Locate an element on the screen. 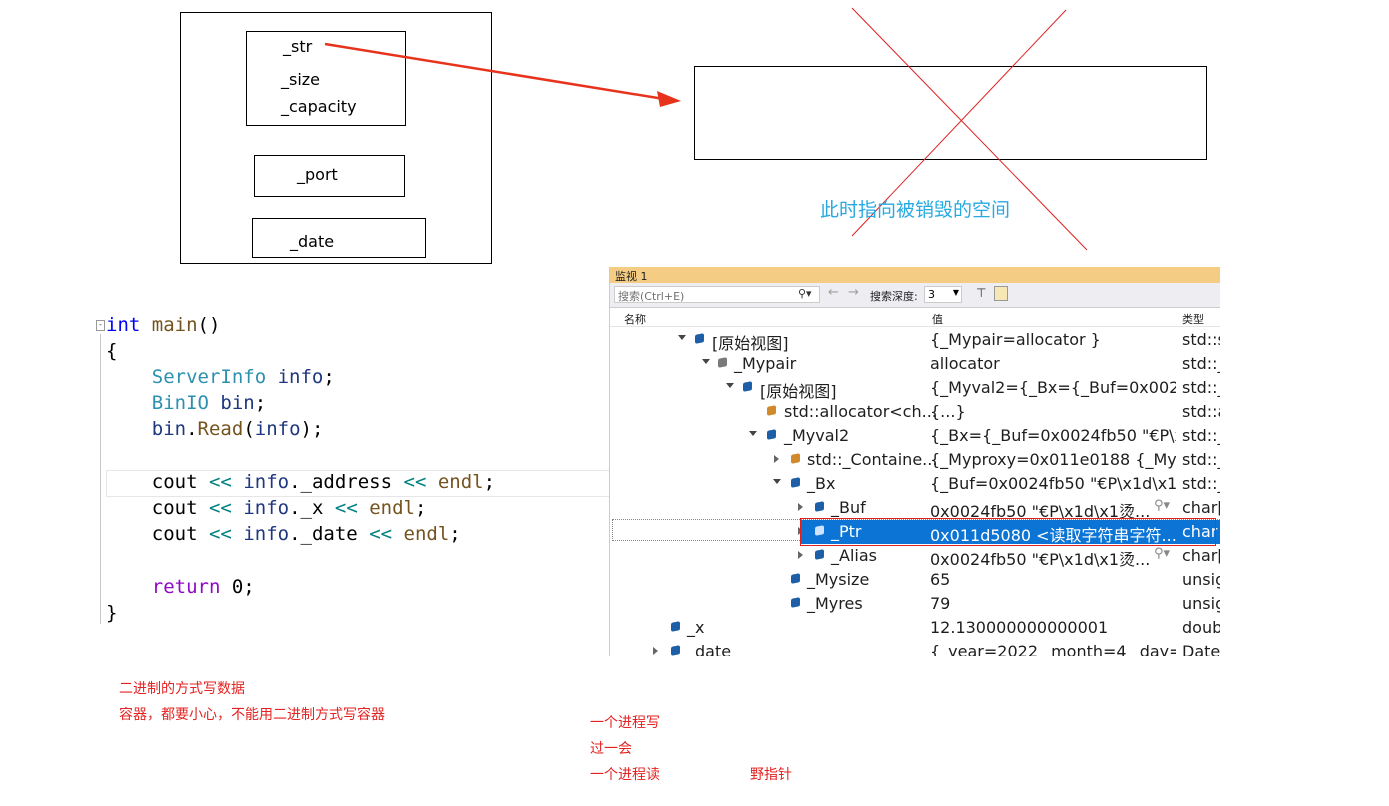  code-line-8: cout << info._x << endl; is located at coordinates (289, 508).